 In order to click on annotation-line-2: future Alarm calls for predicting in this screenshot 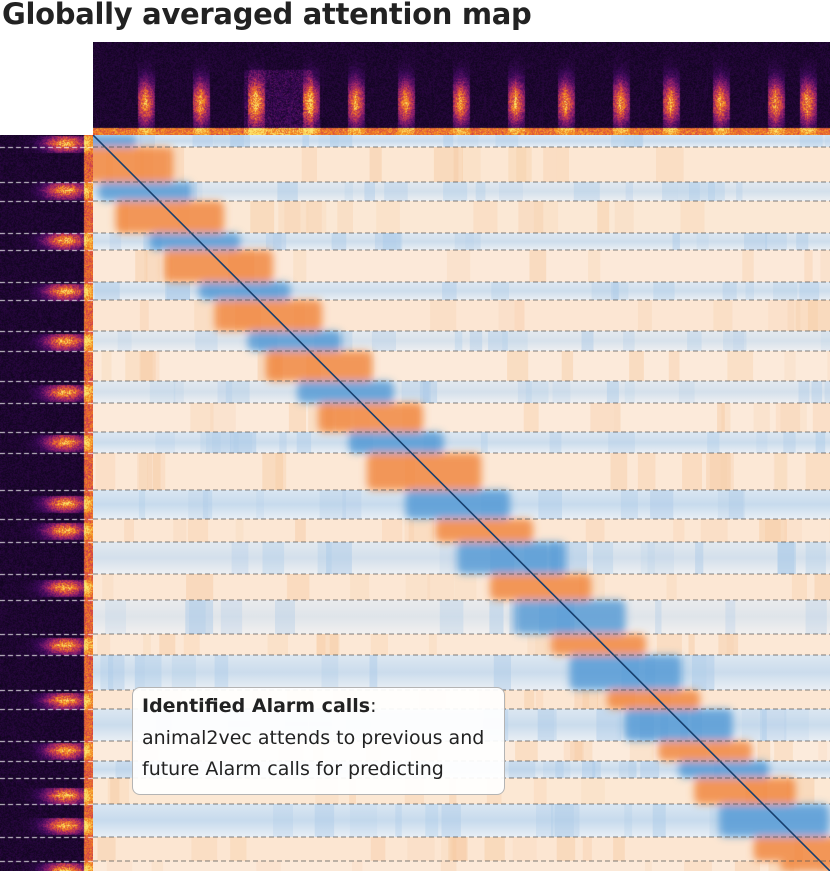, I will do `click(293, 769)`.